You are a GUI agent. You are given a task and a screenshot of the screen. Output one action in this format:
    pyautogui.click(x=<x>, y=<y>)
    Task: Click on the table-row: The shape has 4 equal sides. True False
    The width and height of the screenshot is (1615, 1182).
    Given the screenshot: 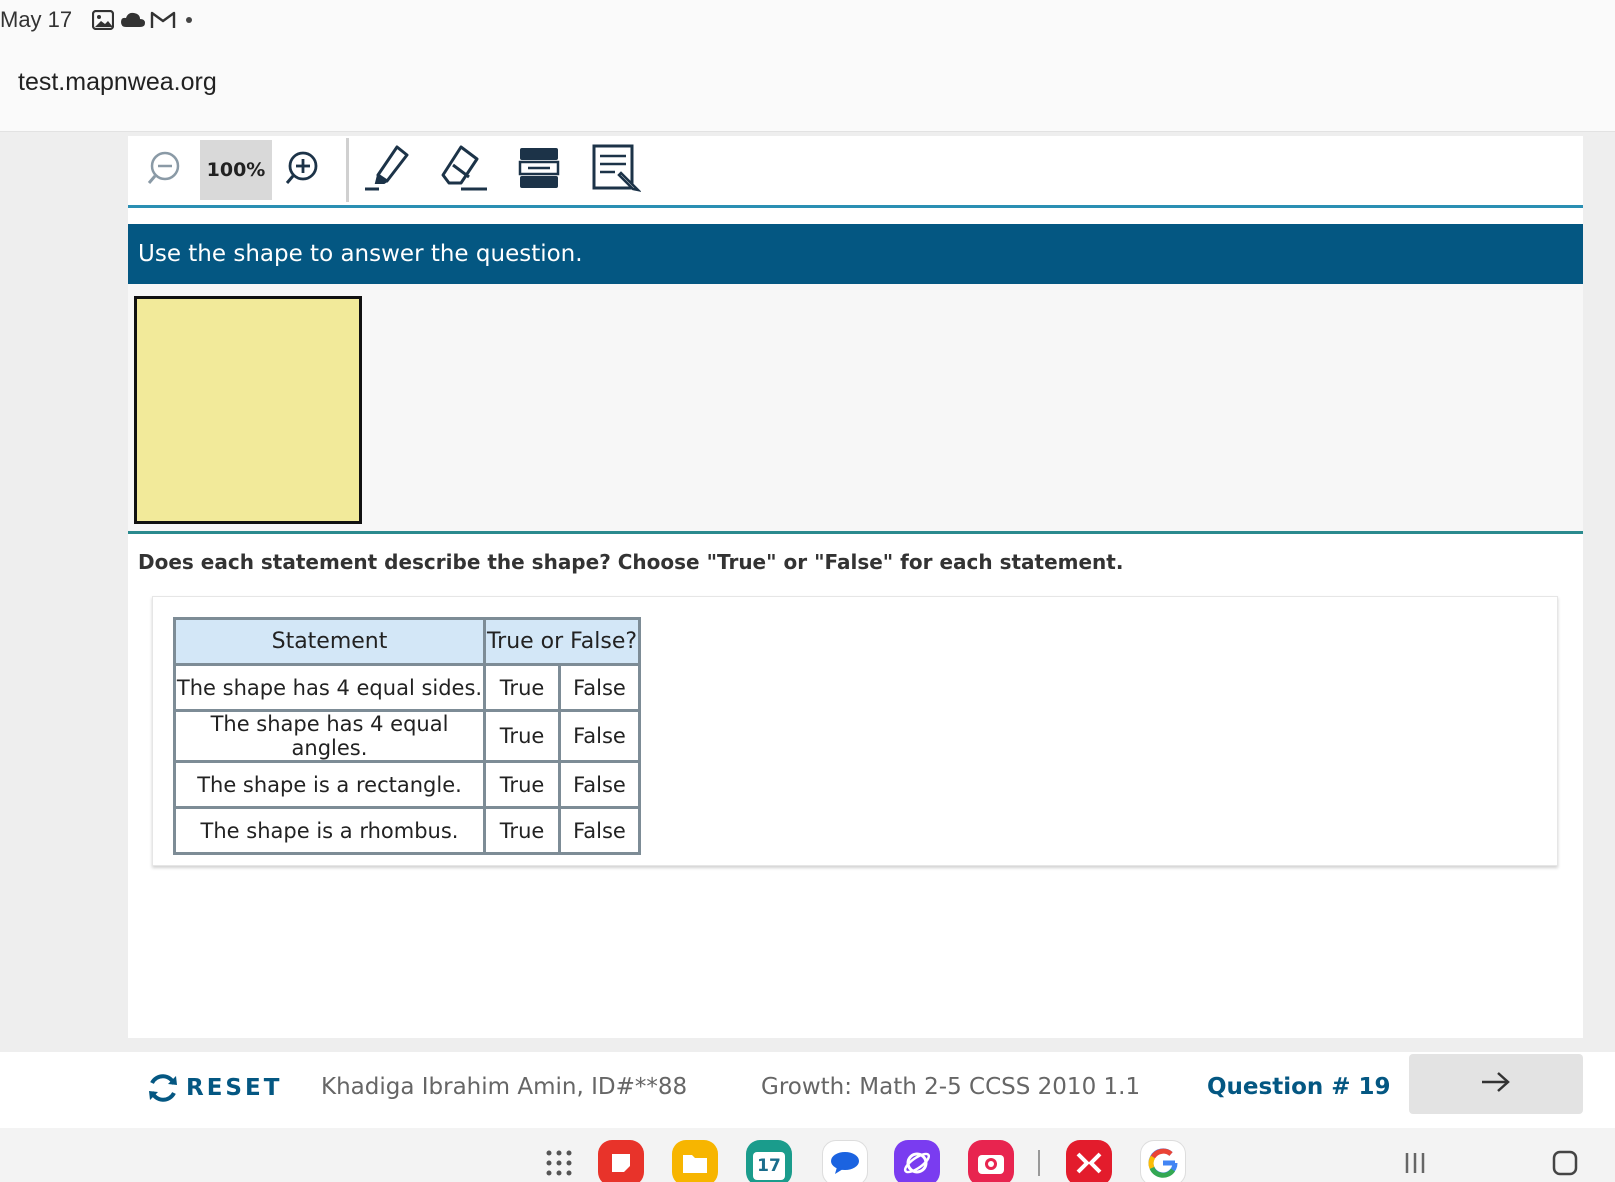 What is the action you would take?
    pyautogui.click(x=407, y=687)
    